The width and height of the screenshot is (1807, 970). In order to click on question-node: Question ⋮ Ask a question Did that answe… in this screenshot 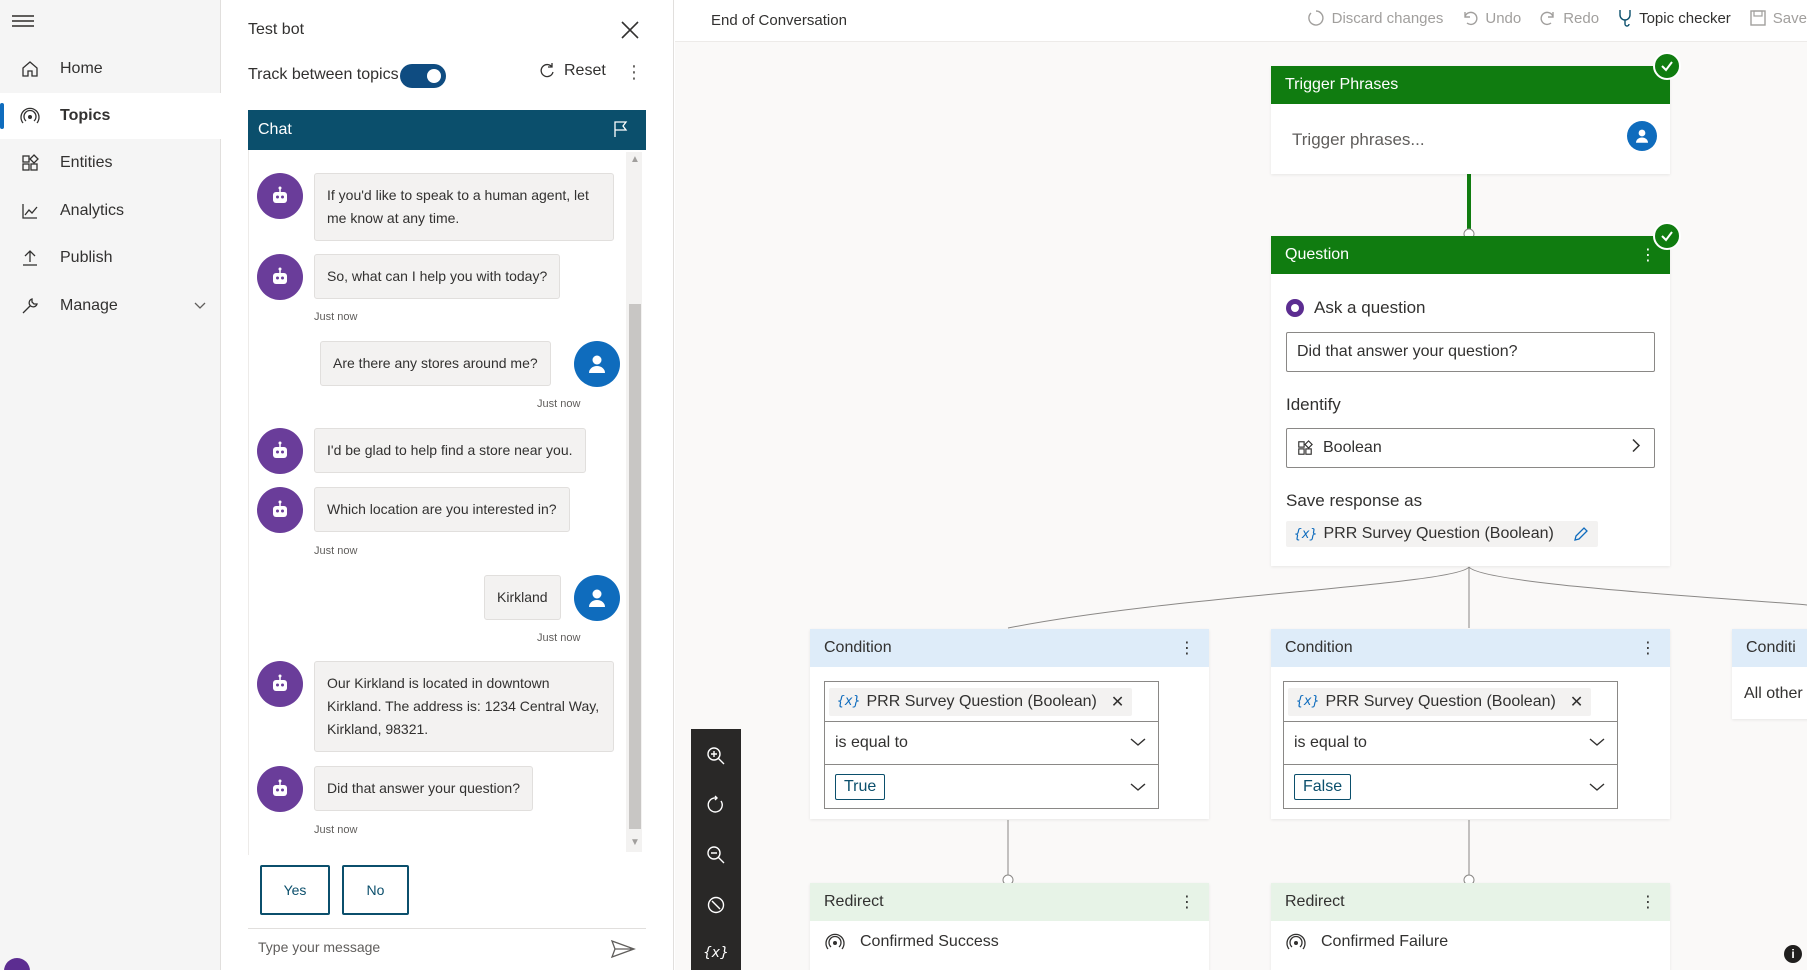, I will do `click(1470, 401)`.